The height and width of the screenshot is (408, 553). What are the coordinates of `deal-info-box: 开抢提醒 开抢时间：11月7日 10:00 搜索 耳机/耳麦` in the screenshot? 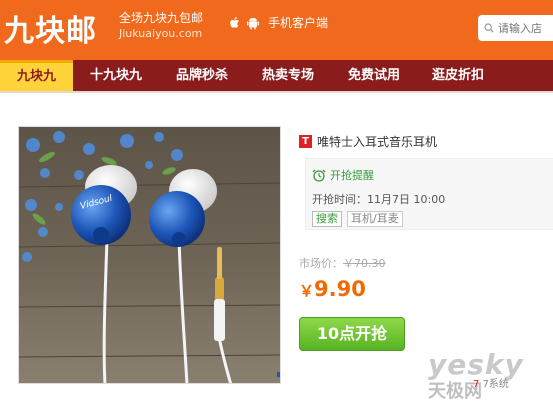 It's located at (429, 194).